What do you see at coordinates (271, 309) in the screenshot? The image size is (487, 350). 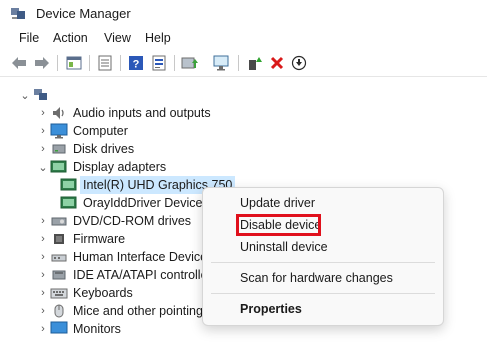 I see `properties-menu-item: Properties` at bounding box center [271, 309].